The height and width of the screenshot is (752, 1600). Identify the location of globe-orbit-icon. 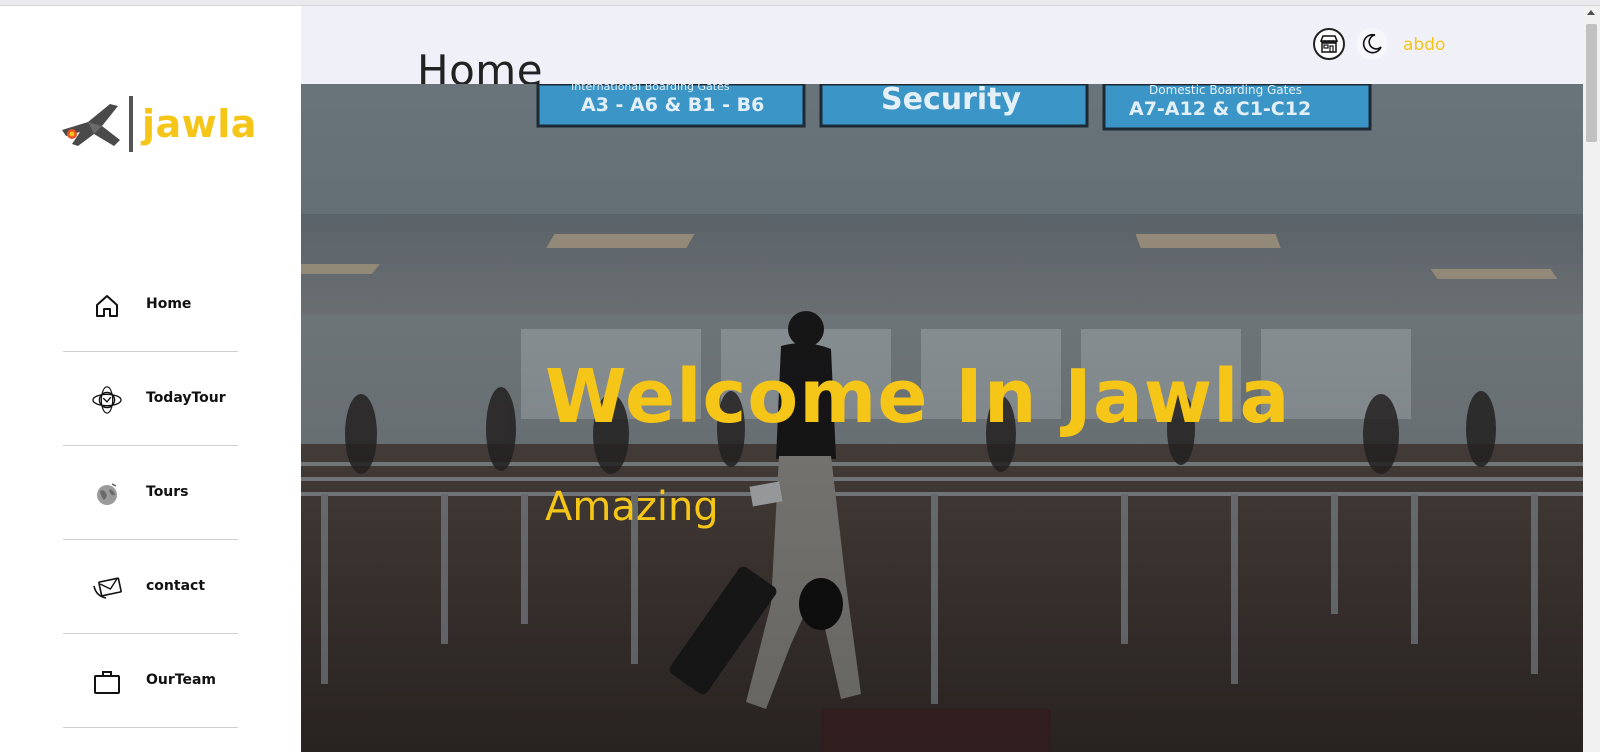
(107, 400).